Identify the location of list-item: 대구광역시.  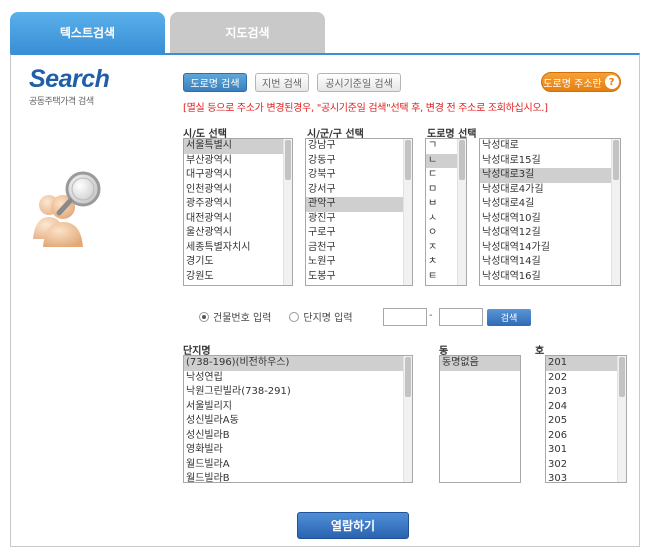
(238, 175).